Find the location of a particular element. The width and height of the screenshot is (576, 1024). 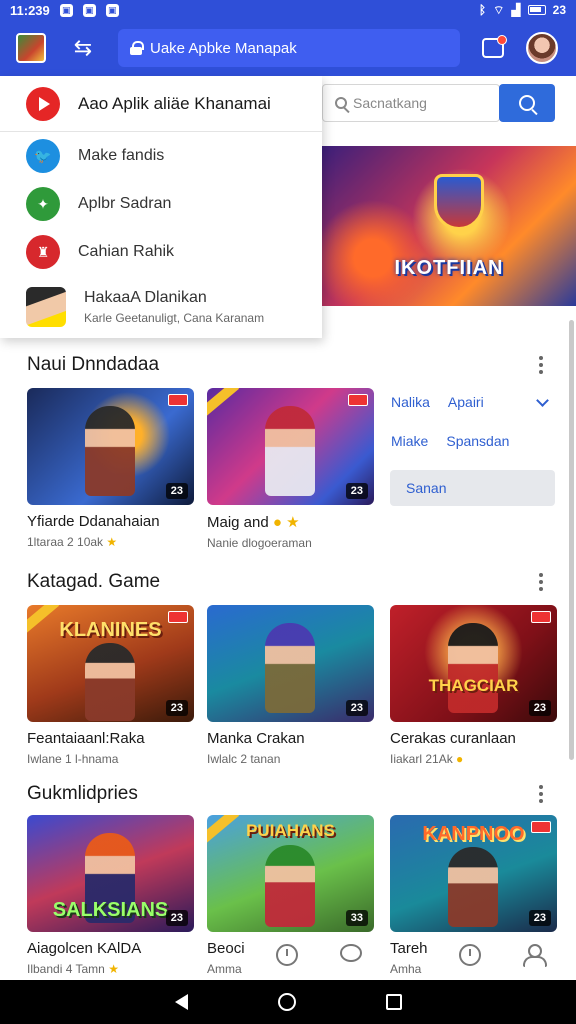

card-title: Feantaiaanl:Raka is located at coordinates (86, 738).